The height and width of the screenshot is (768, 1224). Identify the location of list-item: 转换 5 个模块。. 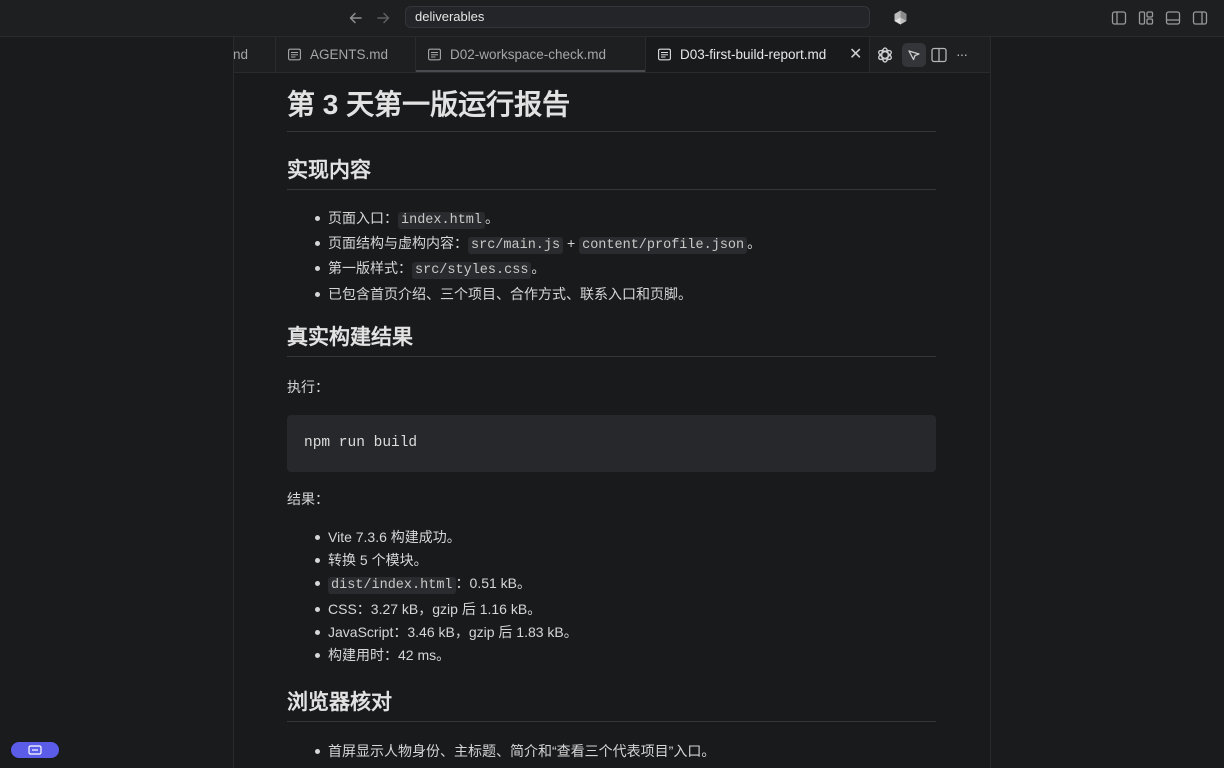
(446, 560).